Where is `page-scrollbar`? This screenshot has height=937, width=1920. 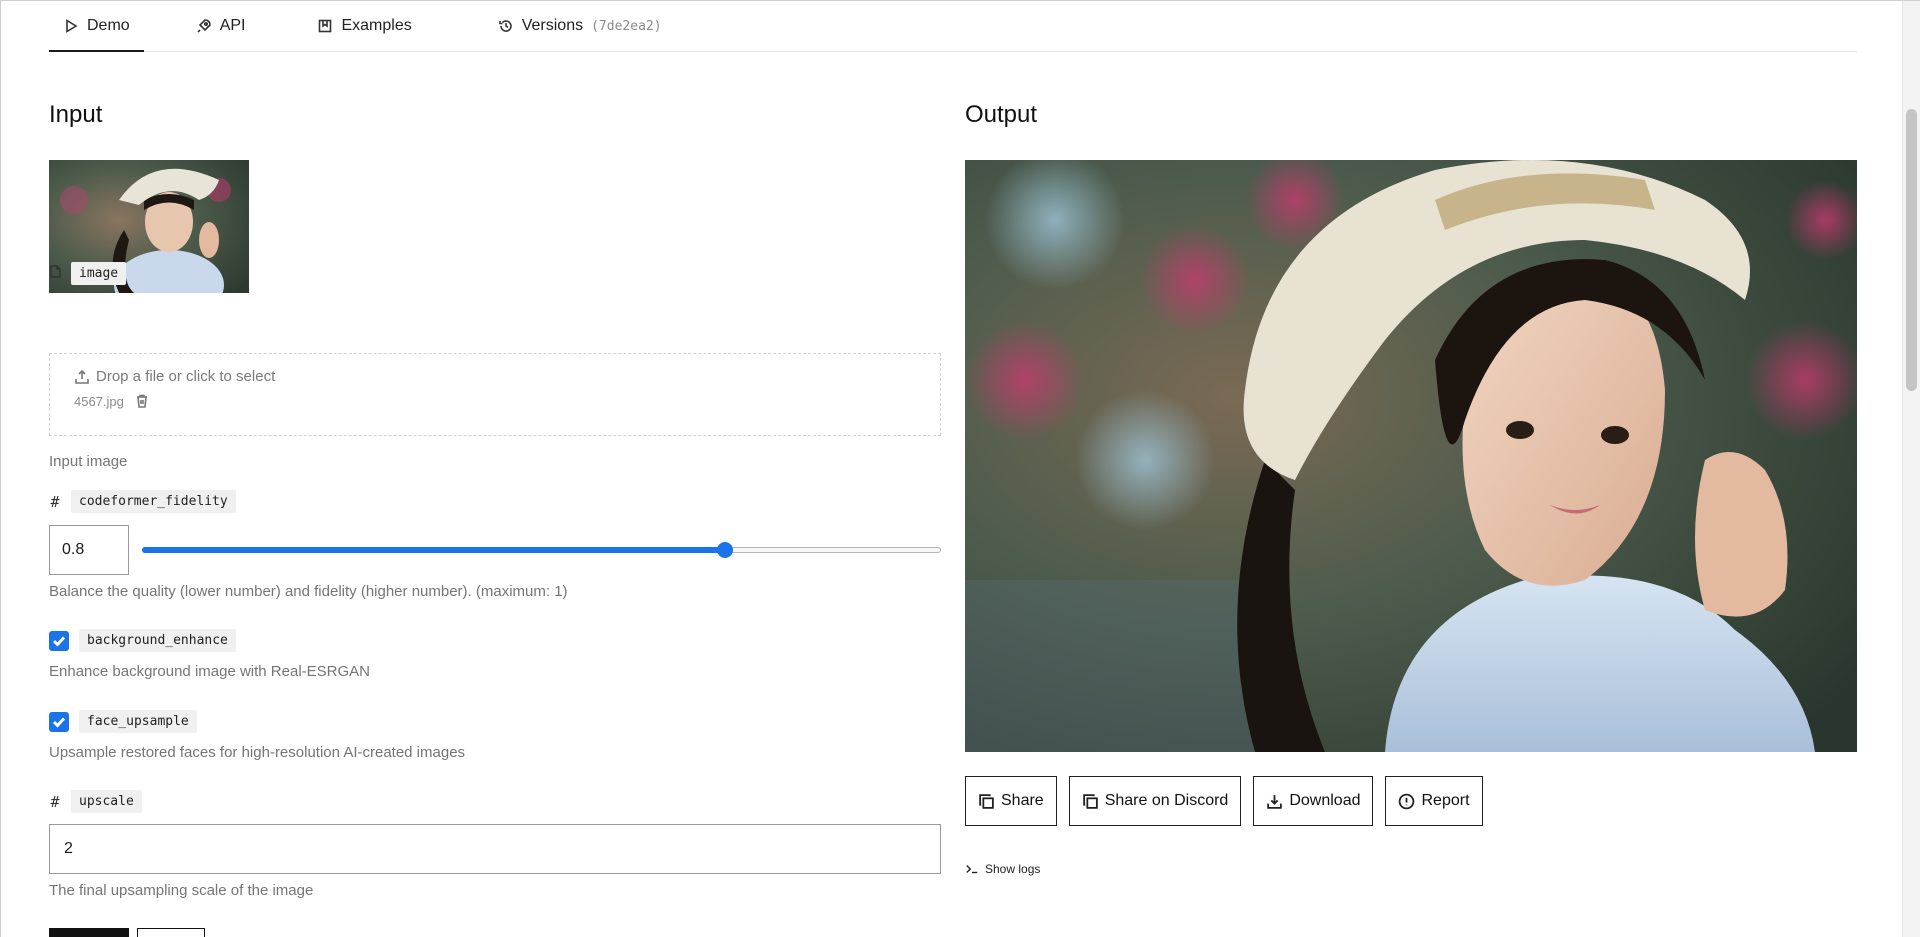 page-scrollbar is located at coordinates (1911, 469).